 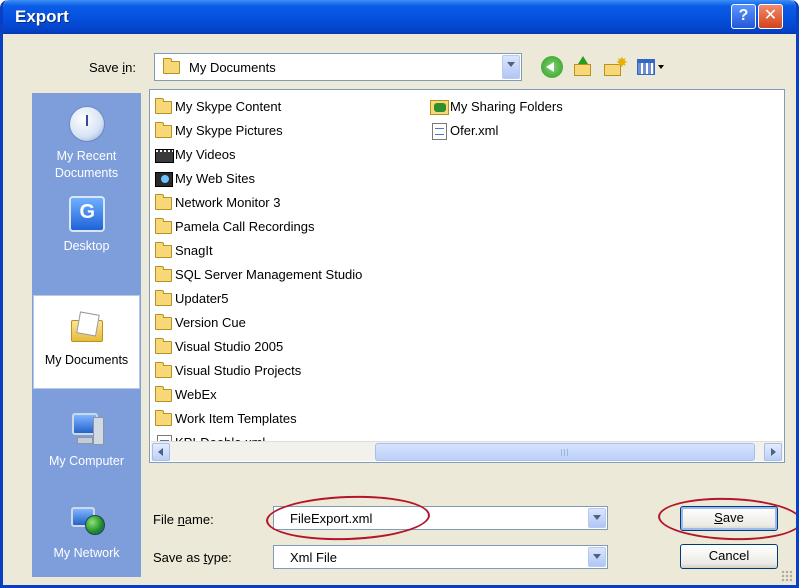 What do you see at coordinates (258, 252) in the screenshot?
I see `list-item: SnagIt` at bounding box center [258, 252].